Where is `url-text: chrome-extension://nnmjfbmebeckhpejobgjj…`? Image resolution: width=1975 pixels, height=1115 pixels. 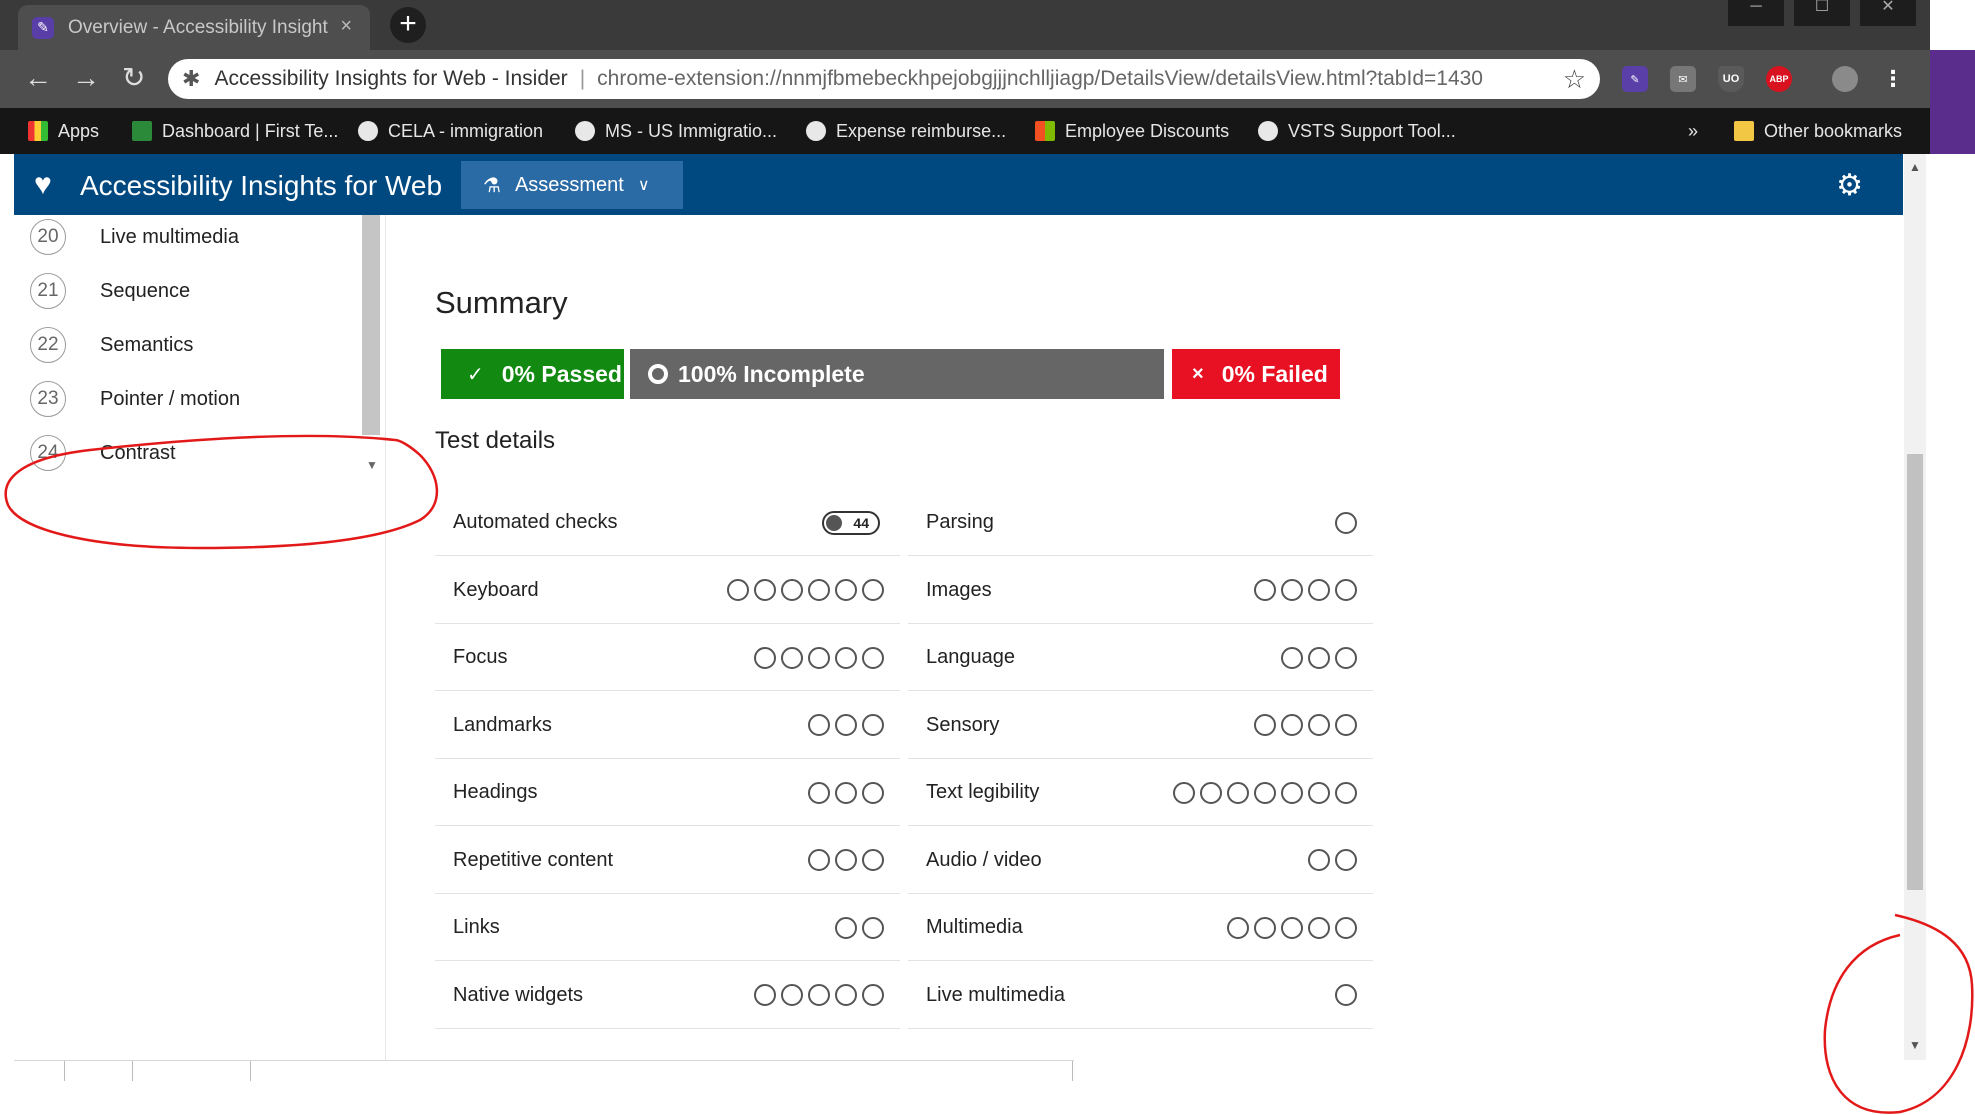 url-text: chrome-extension://nnmjfbmebeckhpejobgjj… is located at coordinates (1040, 79).